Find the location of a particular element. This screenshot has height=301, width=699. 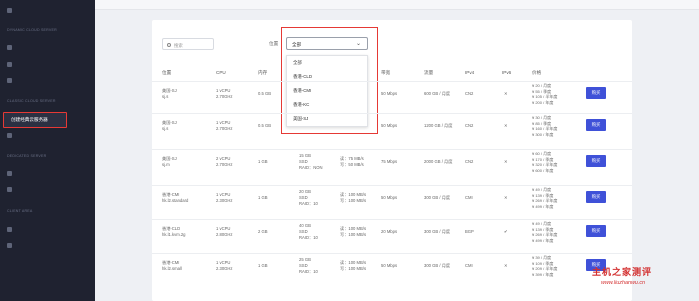

location-option: 香港-KC is located at coordinates (328, 105).